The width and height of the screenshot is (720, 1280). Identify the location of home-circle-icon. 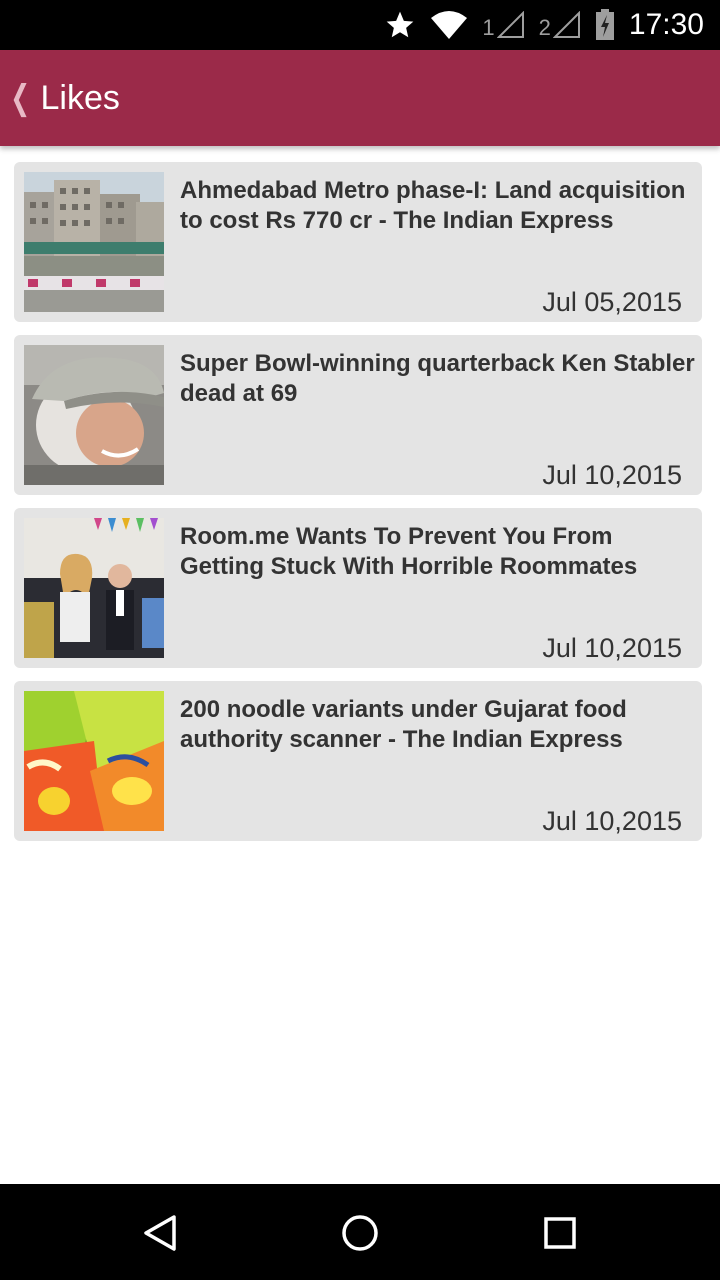
(360, 1233).